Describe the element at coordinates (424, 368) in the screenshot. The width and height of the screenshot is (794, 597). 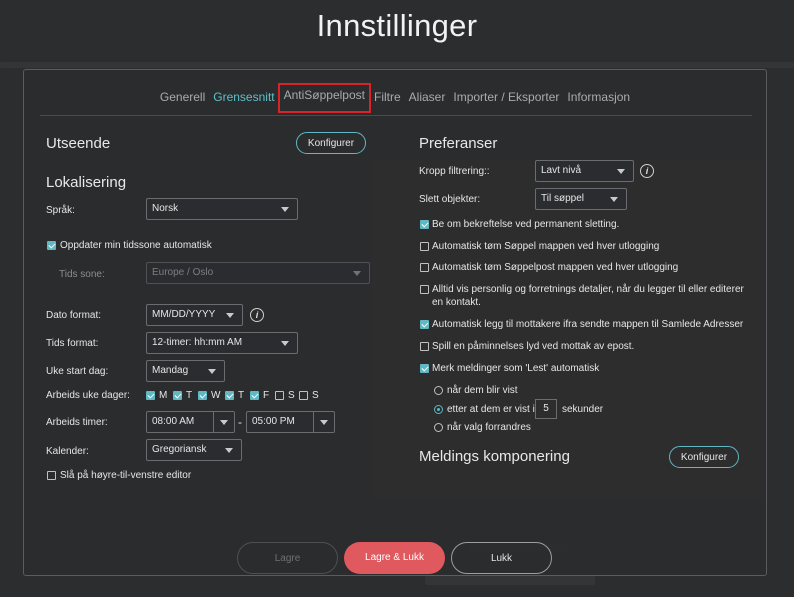
I see `mark-read-checkbox` at that location.